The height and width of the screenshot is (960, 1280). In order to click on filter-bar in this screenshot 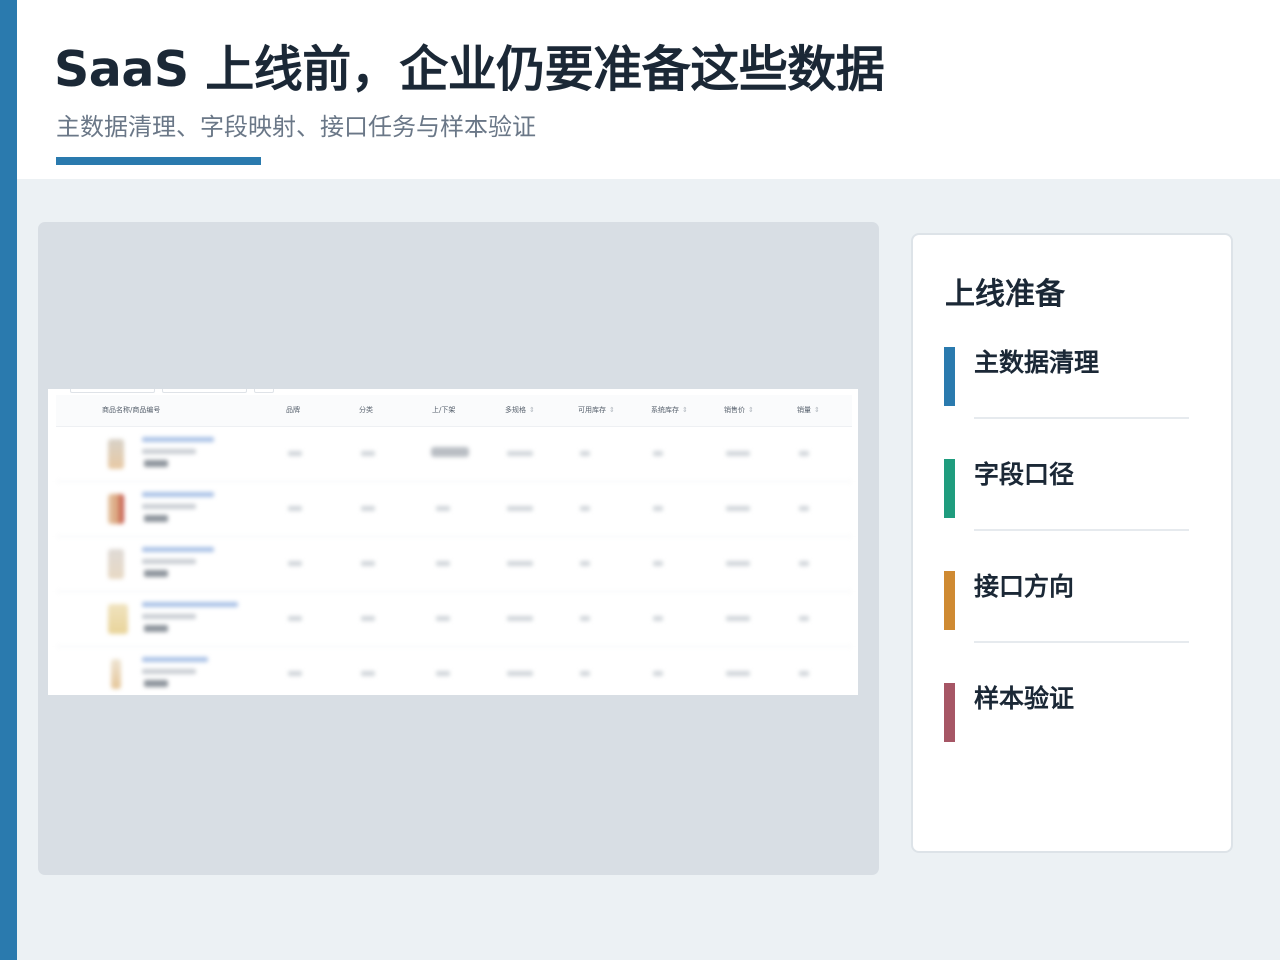, I will do `click(200, 391)`.